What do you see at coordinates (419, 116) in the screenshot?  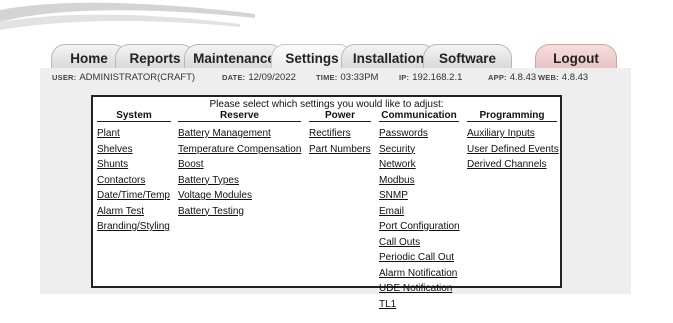 I see `column-header: Communication` at bounding box center [419, 116].